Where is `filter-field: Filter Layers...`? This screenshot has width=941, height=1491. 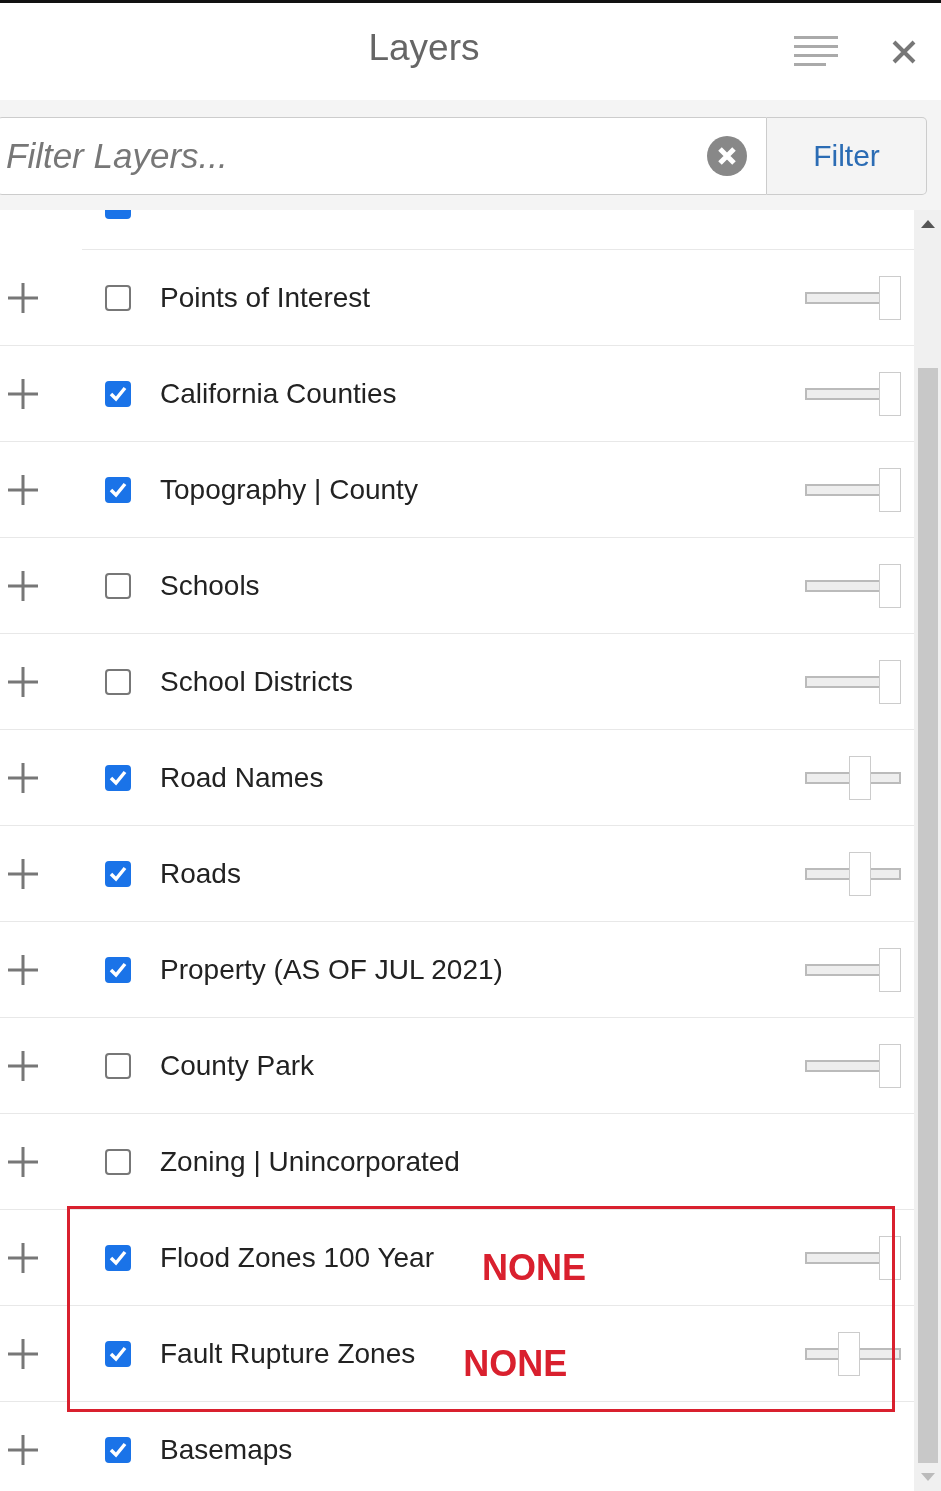 filter-field: Filter Layers... is located at coordinates (383, 156).